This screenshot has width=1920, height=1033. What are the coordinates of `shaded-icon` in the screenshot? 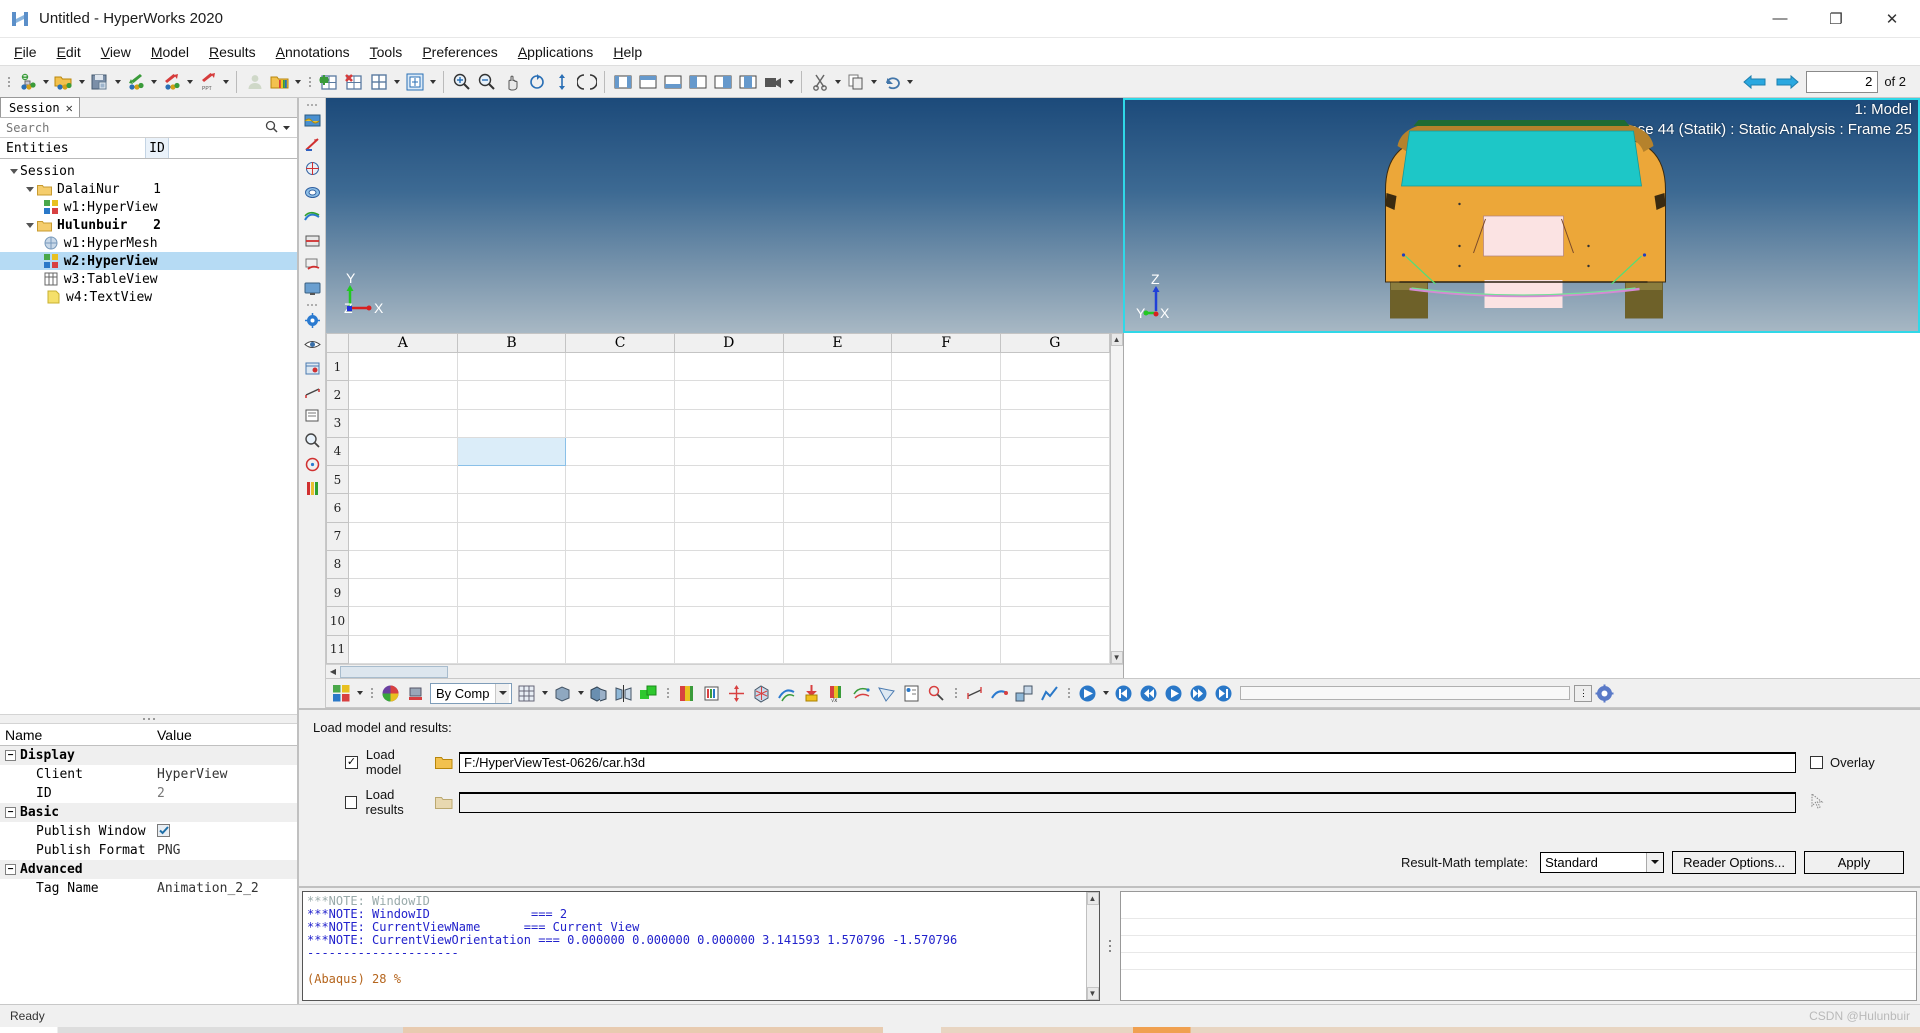 It's located at (562, 693).